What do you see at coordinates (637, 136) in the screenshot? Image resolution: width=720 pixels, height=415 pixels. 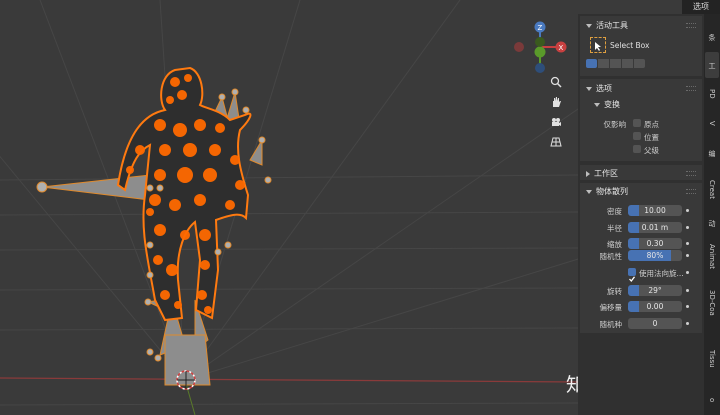 I see `locations-checkbox` at bounding box center [637, 136].